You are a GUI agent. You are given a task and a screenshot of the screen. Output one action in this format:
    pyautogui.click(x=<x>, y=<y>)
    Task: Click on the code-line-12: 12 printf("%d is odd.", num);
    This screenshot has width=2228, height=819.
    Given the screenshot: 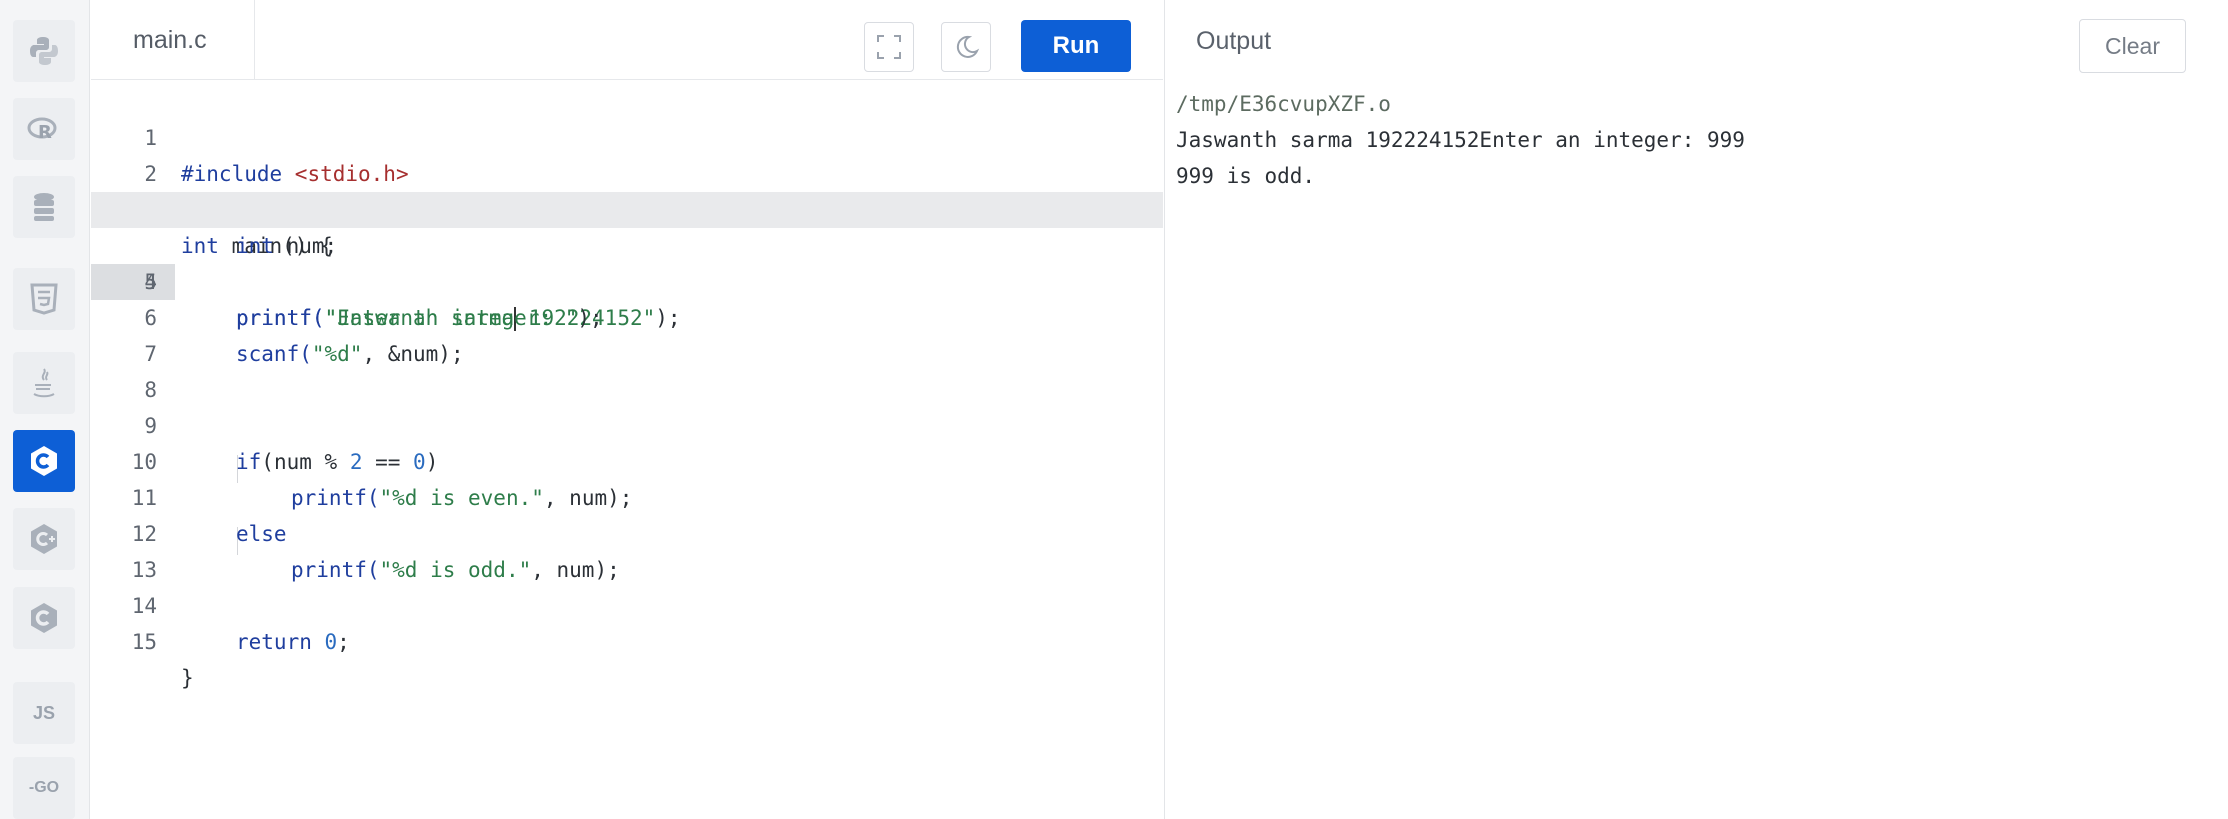 What is the action you would take?
    pyautogui.click(x=627, y=531)
    